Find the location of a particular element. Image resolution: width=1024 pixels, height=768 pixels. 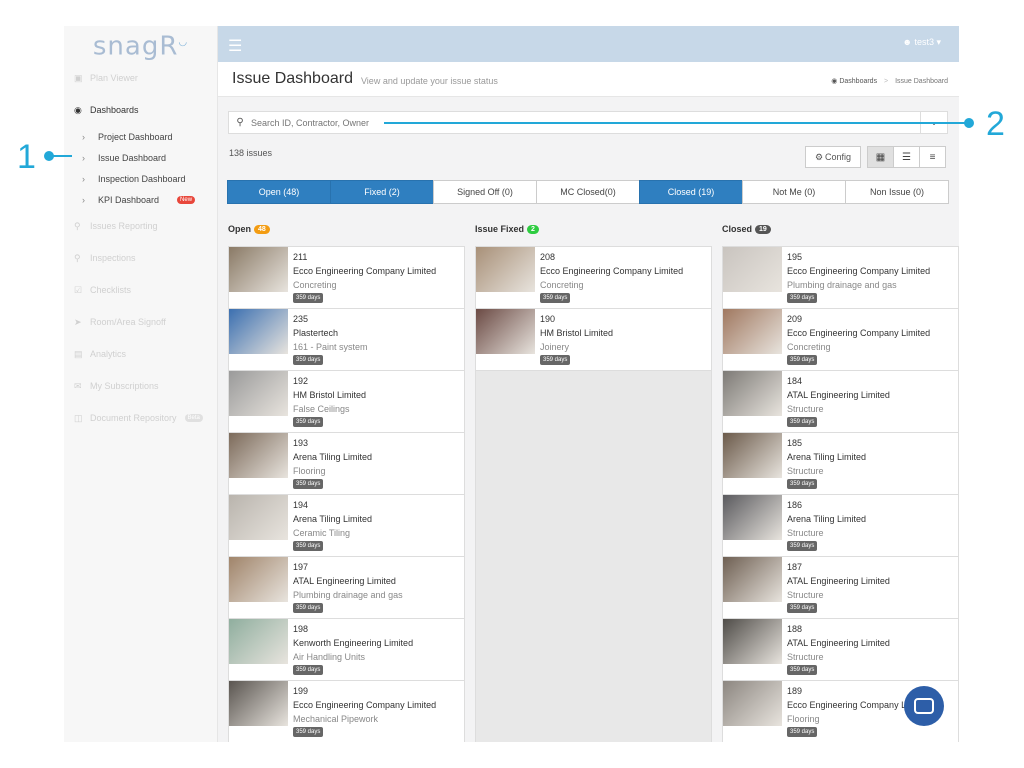

sidebar-item-room-area-signoff: ➤ Room/Area Signoff is located at coordinates (140, 322).